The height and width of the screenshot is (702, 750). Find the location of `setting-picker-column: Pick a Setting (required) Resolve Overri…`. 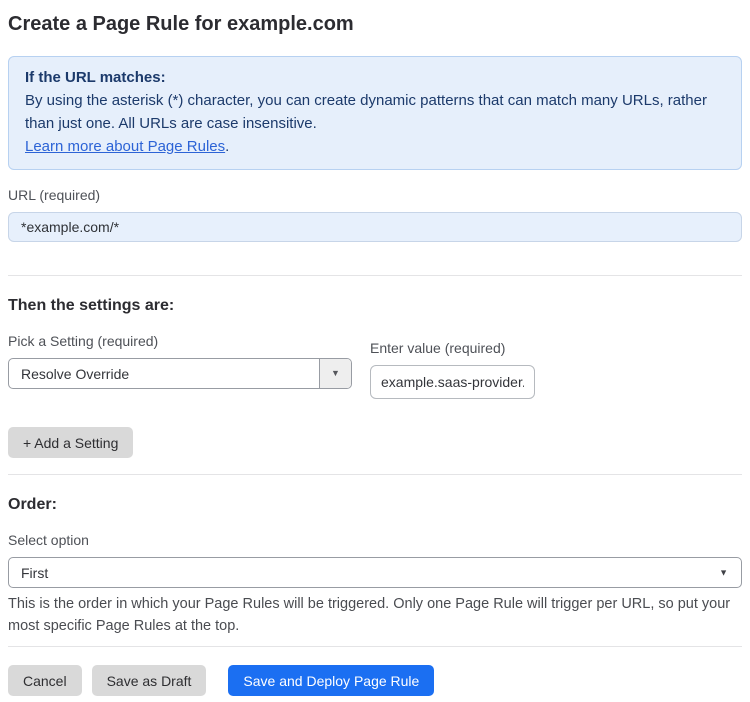

setting-picker-column: Pick a Setting (required) Resolve Overri… is located at coordinates (180, 357).